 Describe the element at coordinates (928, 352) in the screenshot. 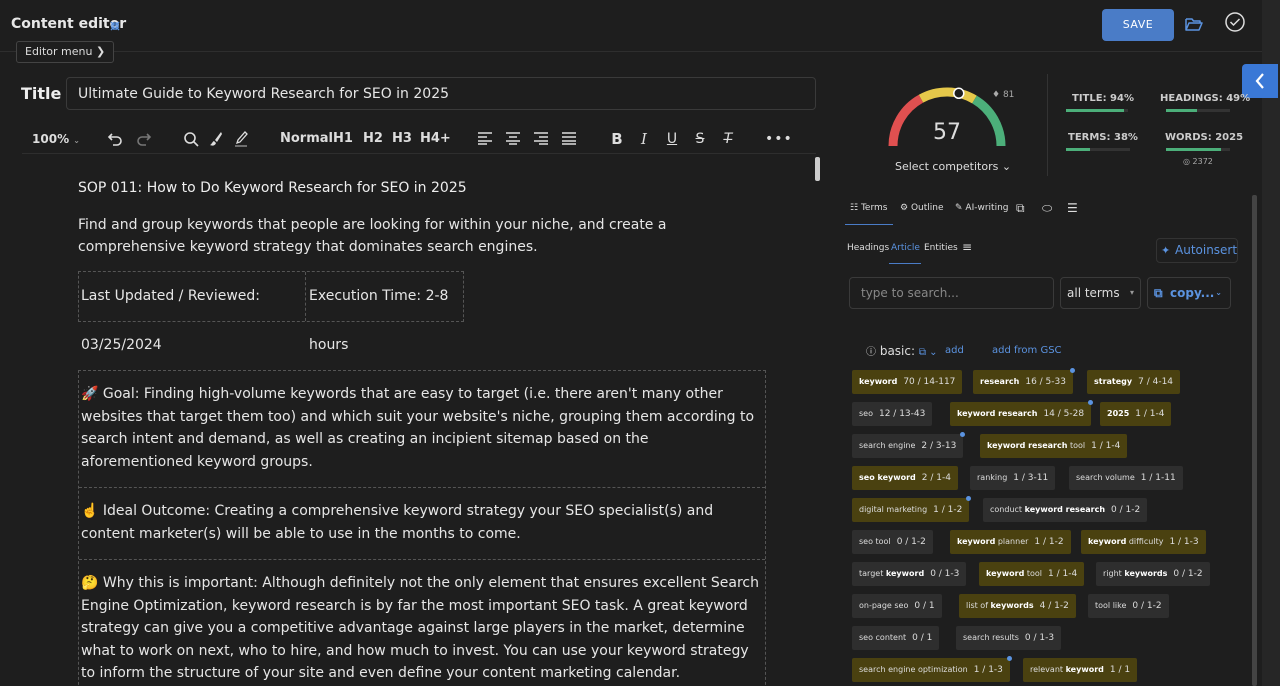

I see `copy-icon: ⧉ ⌄` at that location.